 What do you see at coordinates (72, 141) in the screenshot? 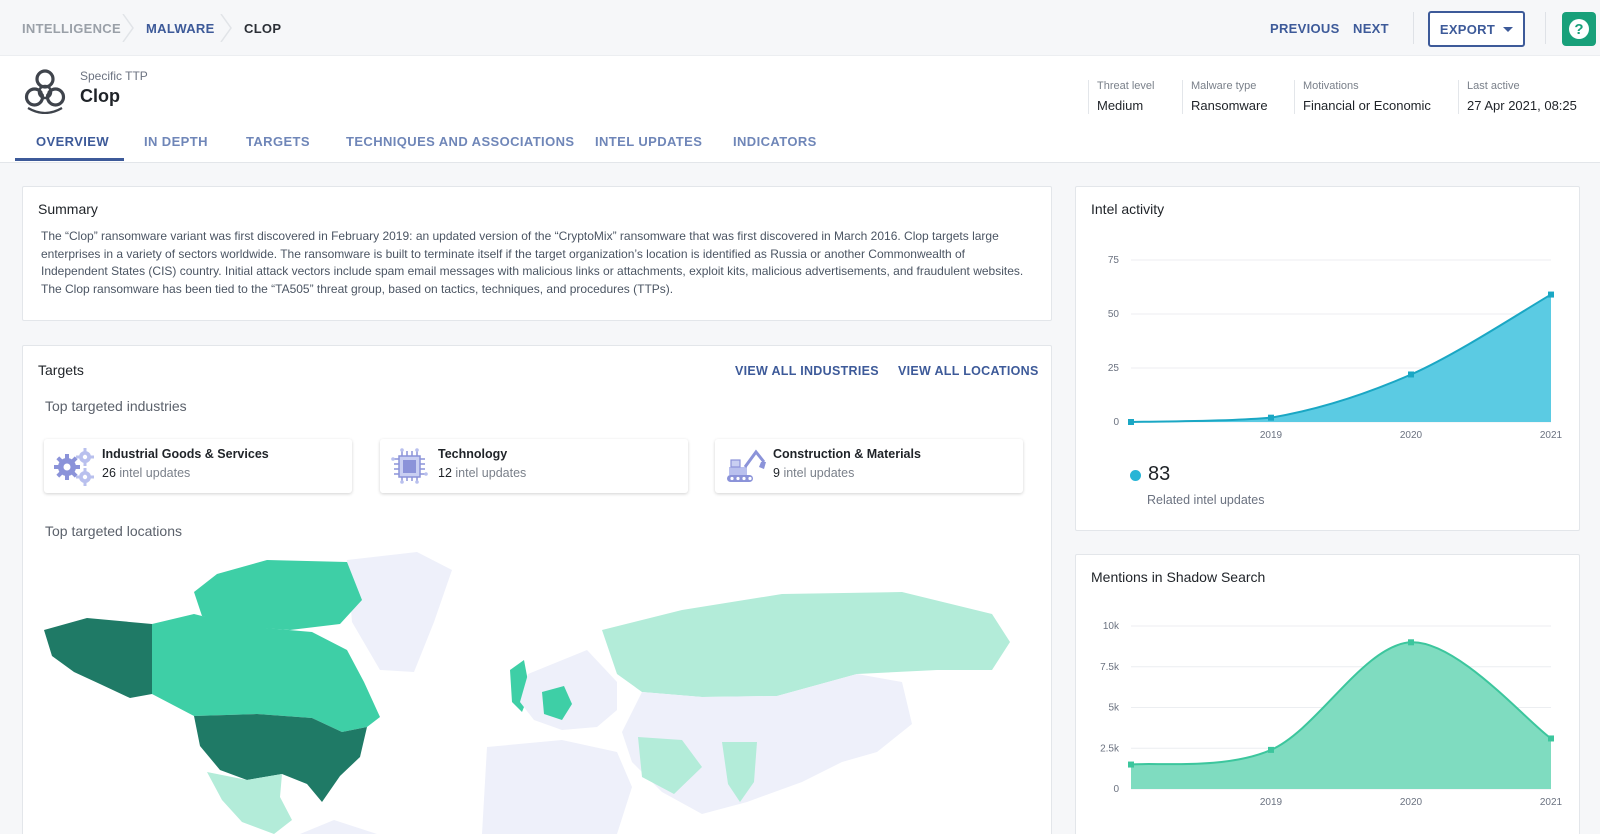
I see `tab-overview: OVERVIEW` at bounding box center [72, 141].